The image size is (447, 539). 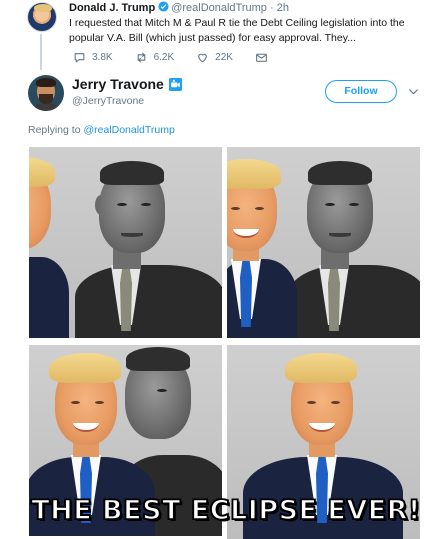 I want to click on parent-tweet-time: 2h, so click(x=283, y=8).